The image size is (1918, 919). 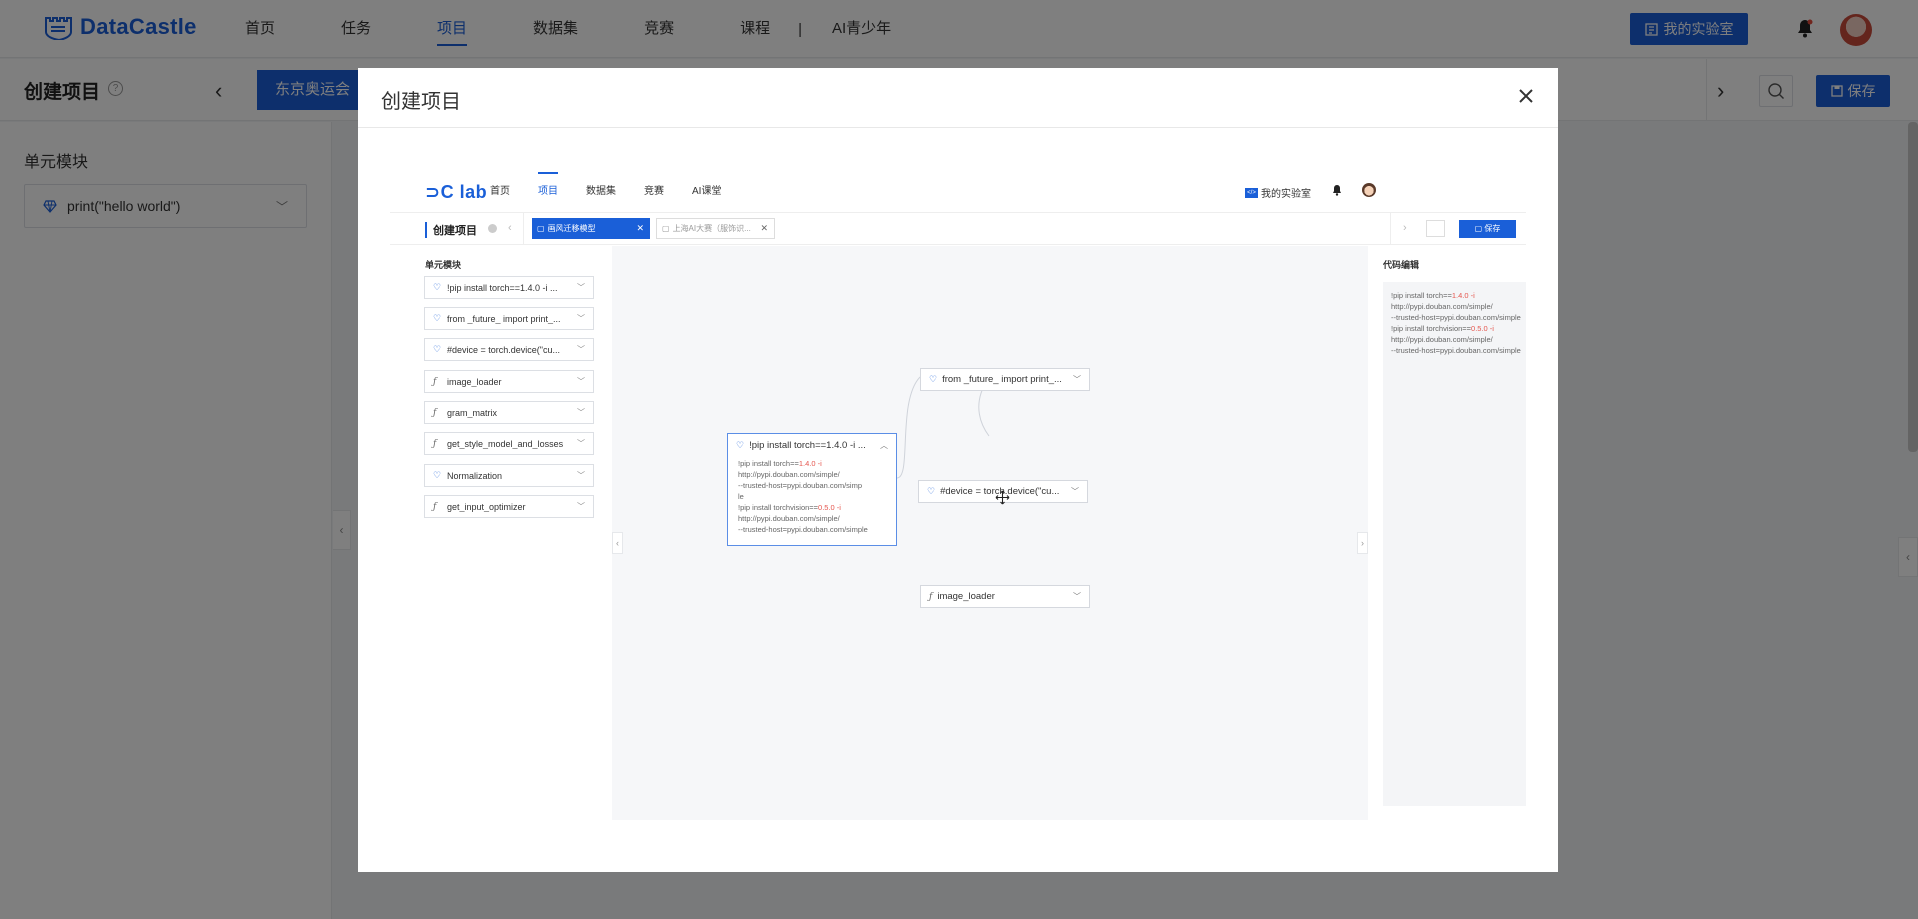 I want to click on preview-module-item: ♡ Normalization ﹀, so click(x=509, y=475).